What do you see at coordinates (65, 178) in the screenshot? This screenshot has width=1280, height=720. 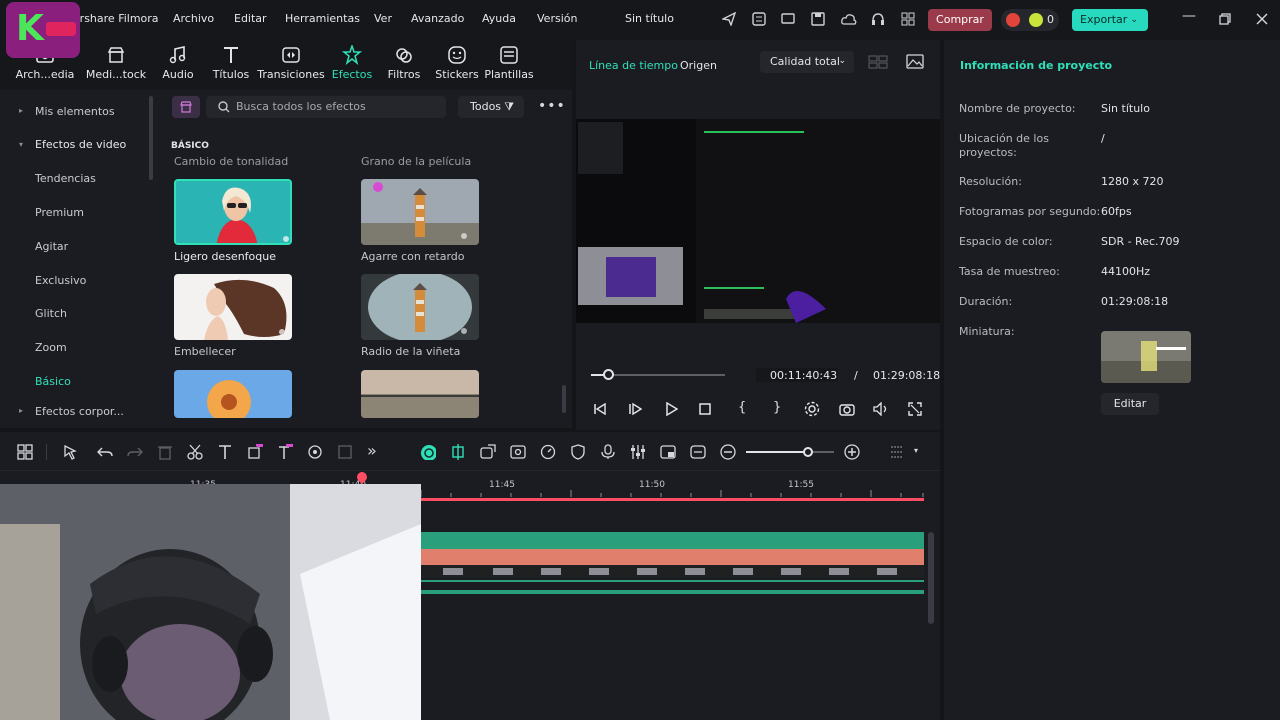 I see `sidebar-item-tendencias: Tendencias` at bounding box center [65, 178].